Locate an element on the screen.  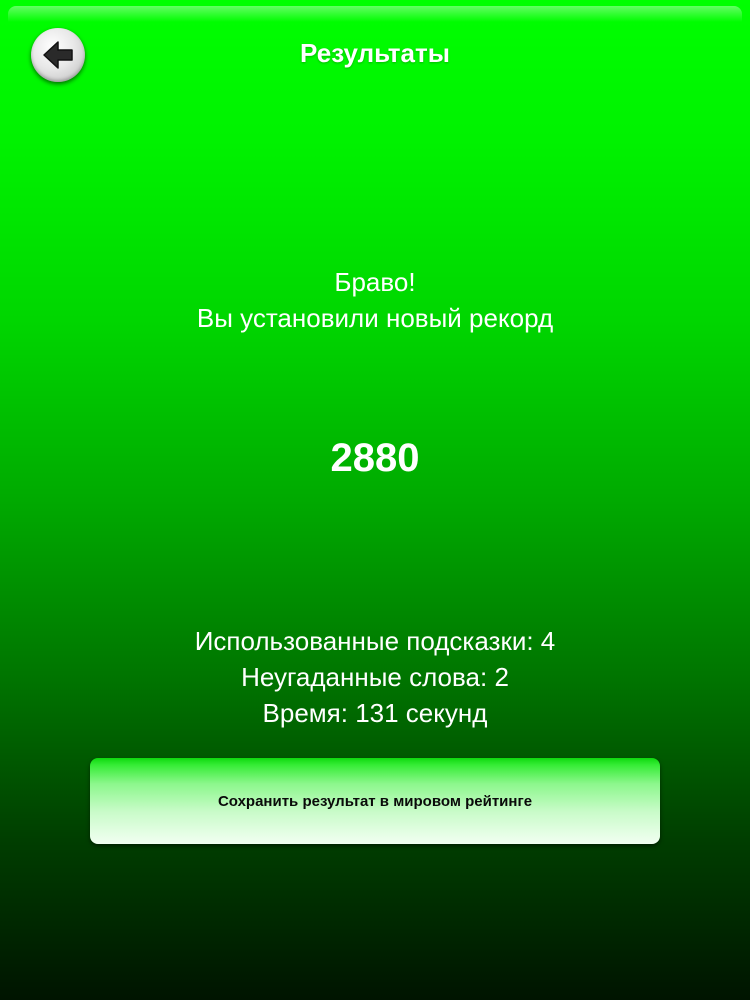
bravo-text: Браво! is located at coordinates (375, 282).